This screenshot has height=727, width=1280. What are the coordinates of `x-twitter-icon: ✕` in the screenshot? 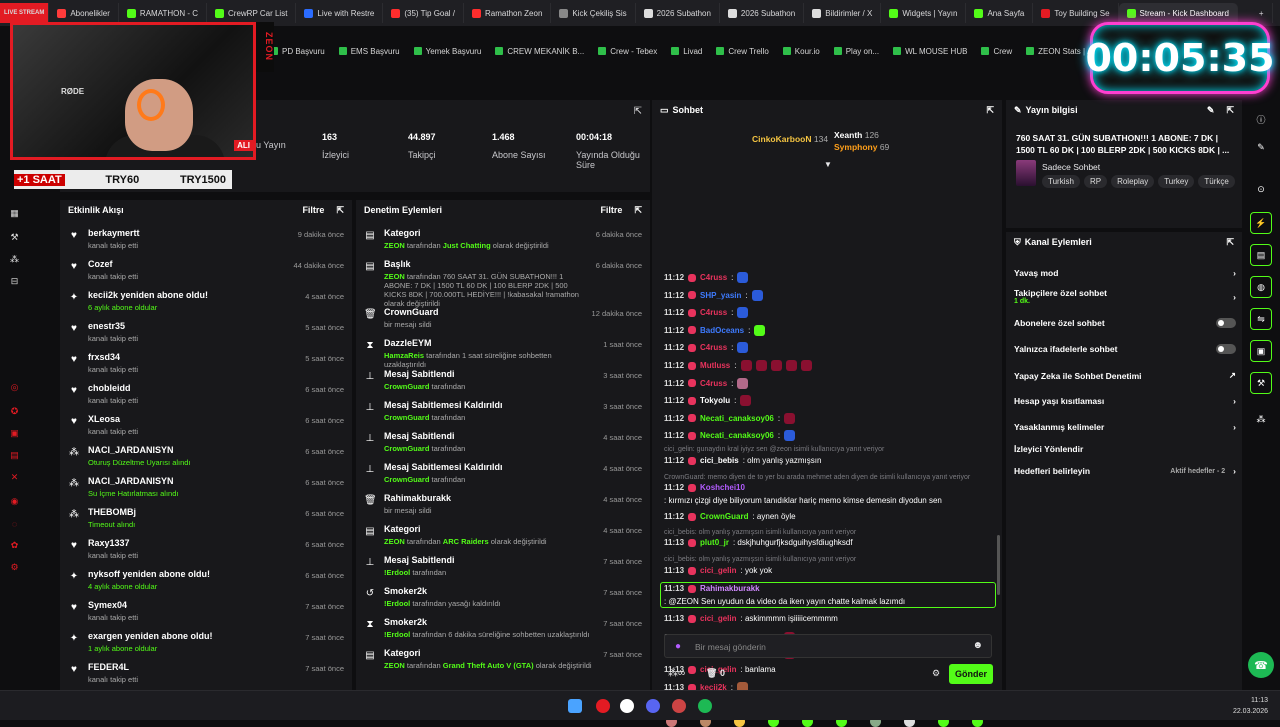 It's located at (14, 477).